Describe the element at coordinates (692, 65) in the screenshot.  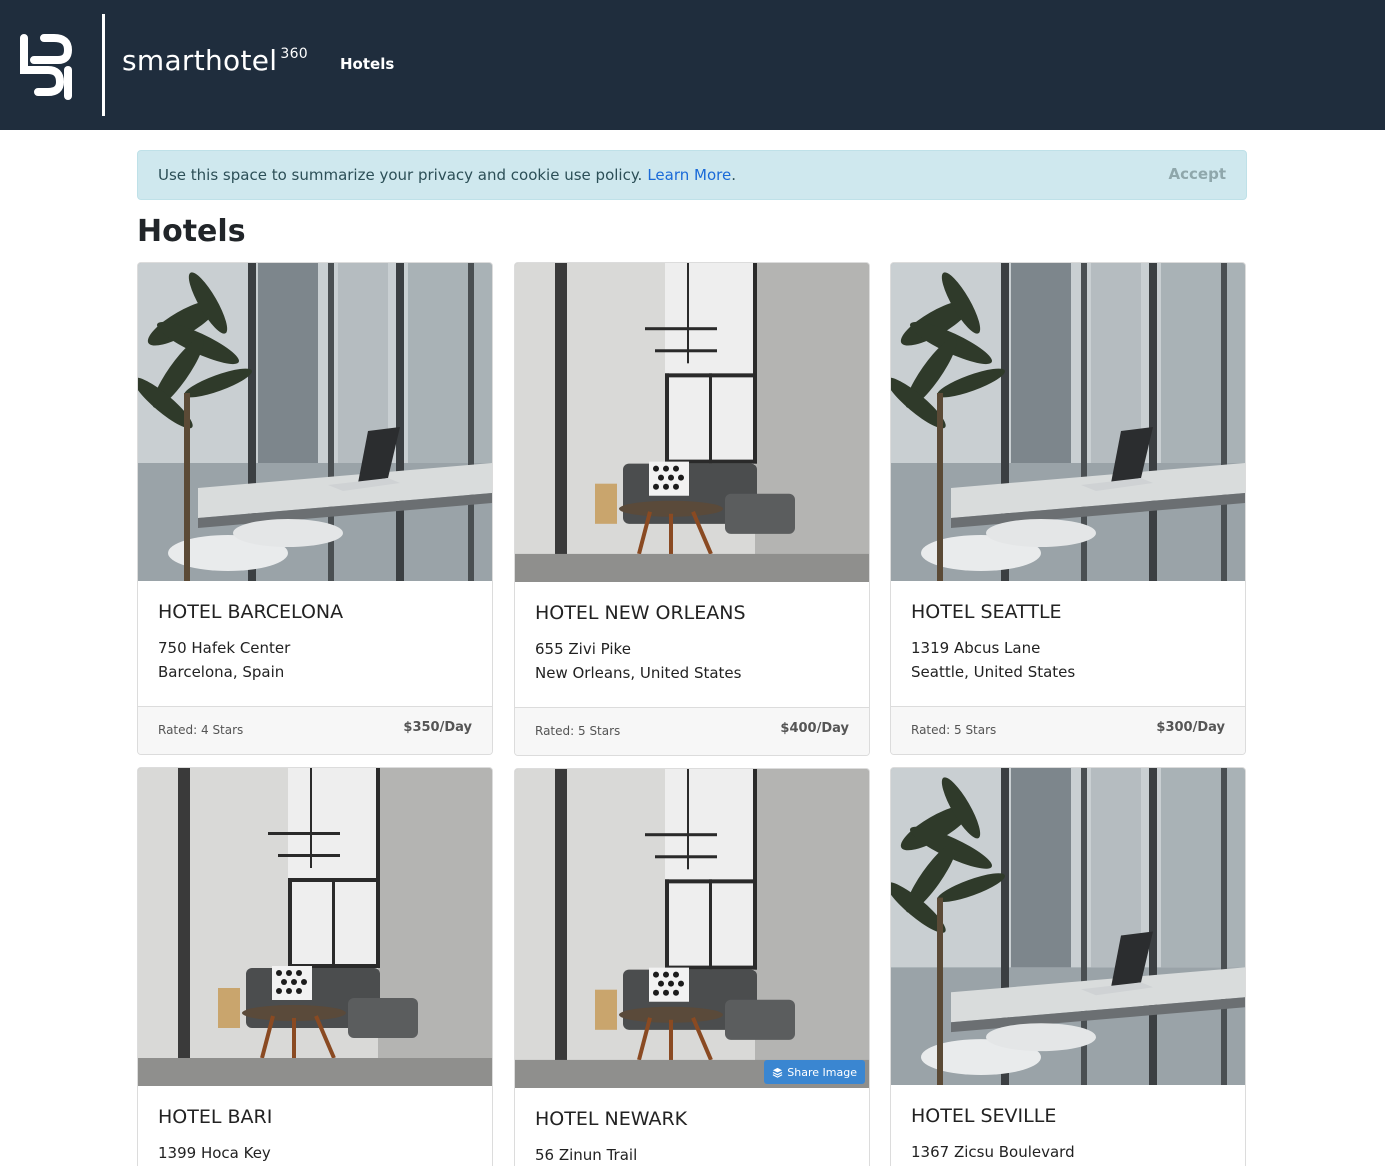
I see `top-navbar: smarthotel 360 Hotels` at that location.